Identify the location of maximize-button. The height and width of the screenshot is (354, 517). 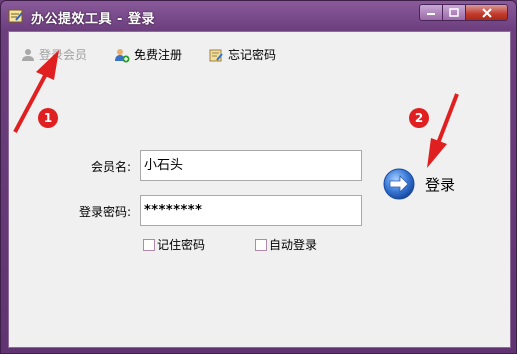
(454, 12).